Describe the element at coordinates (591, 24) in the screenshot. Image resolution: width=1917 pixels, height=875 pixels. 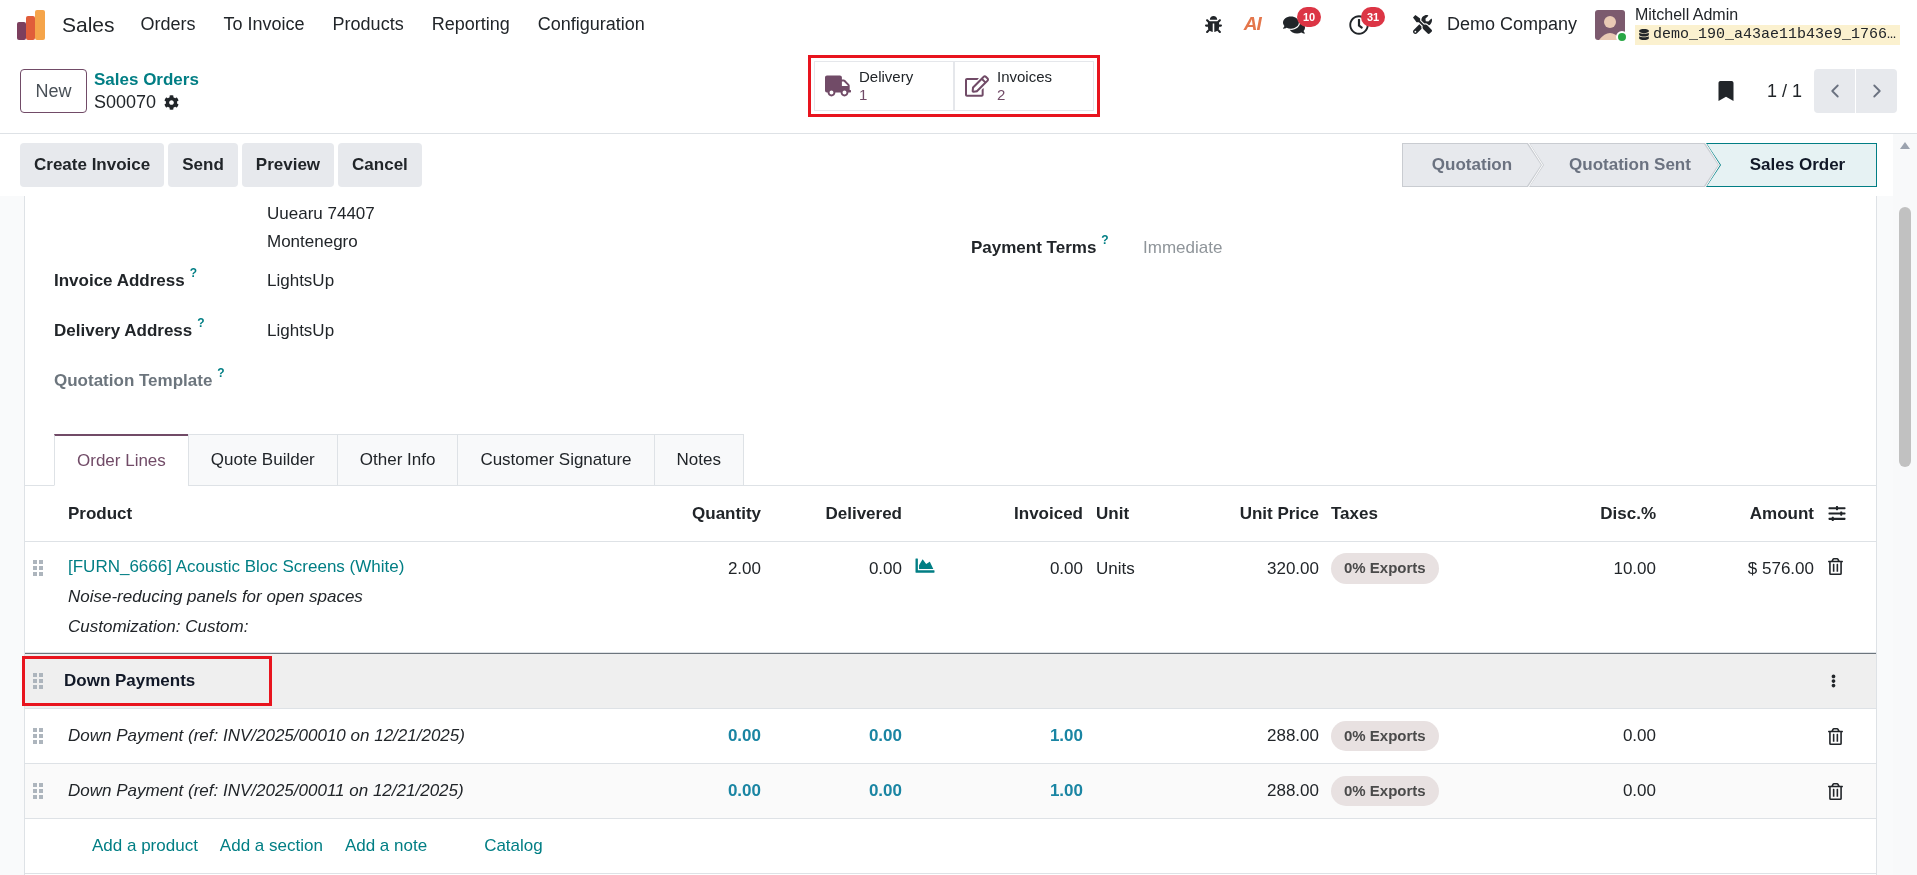
I see `menu-item: Configuration` at that location.